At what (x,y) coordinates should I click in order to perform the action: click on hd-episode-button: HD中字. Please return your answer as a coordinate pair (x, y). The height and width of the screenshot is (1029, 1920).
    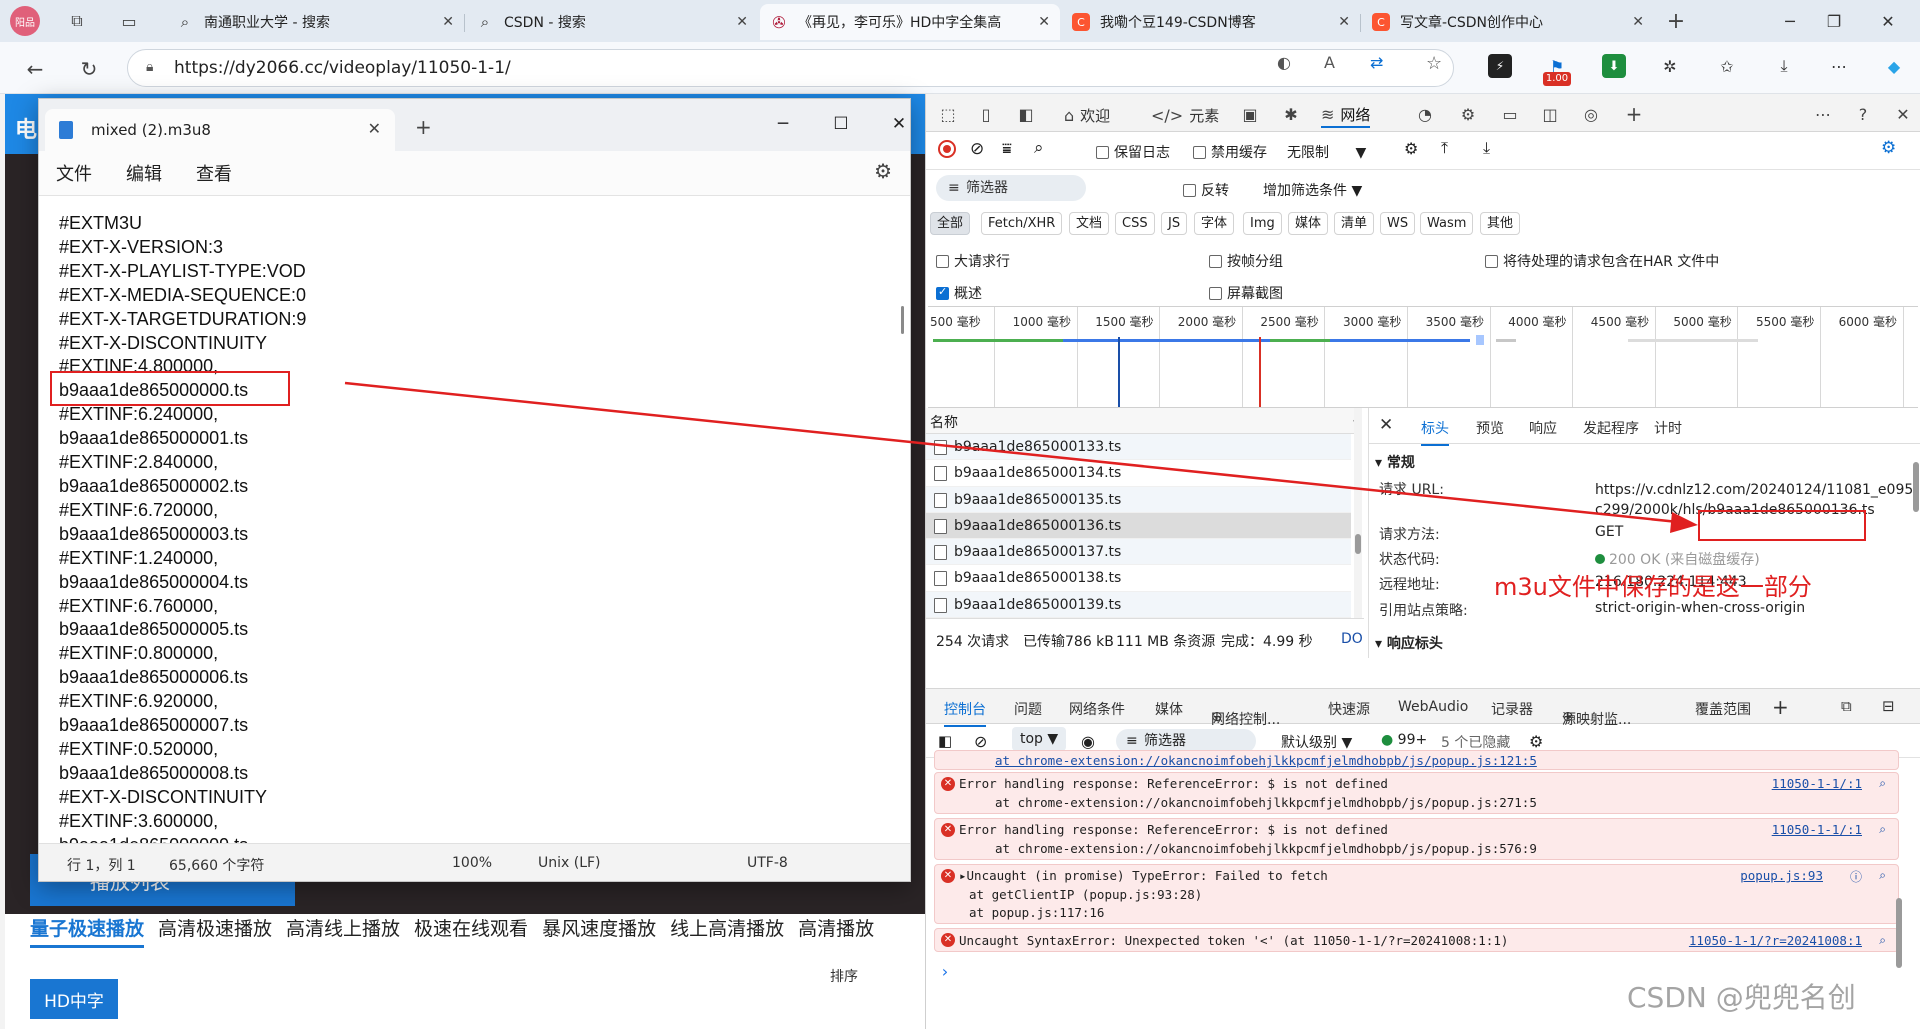
    Looking at the image, I should click on (74, 999).